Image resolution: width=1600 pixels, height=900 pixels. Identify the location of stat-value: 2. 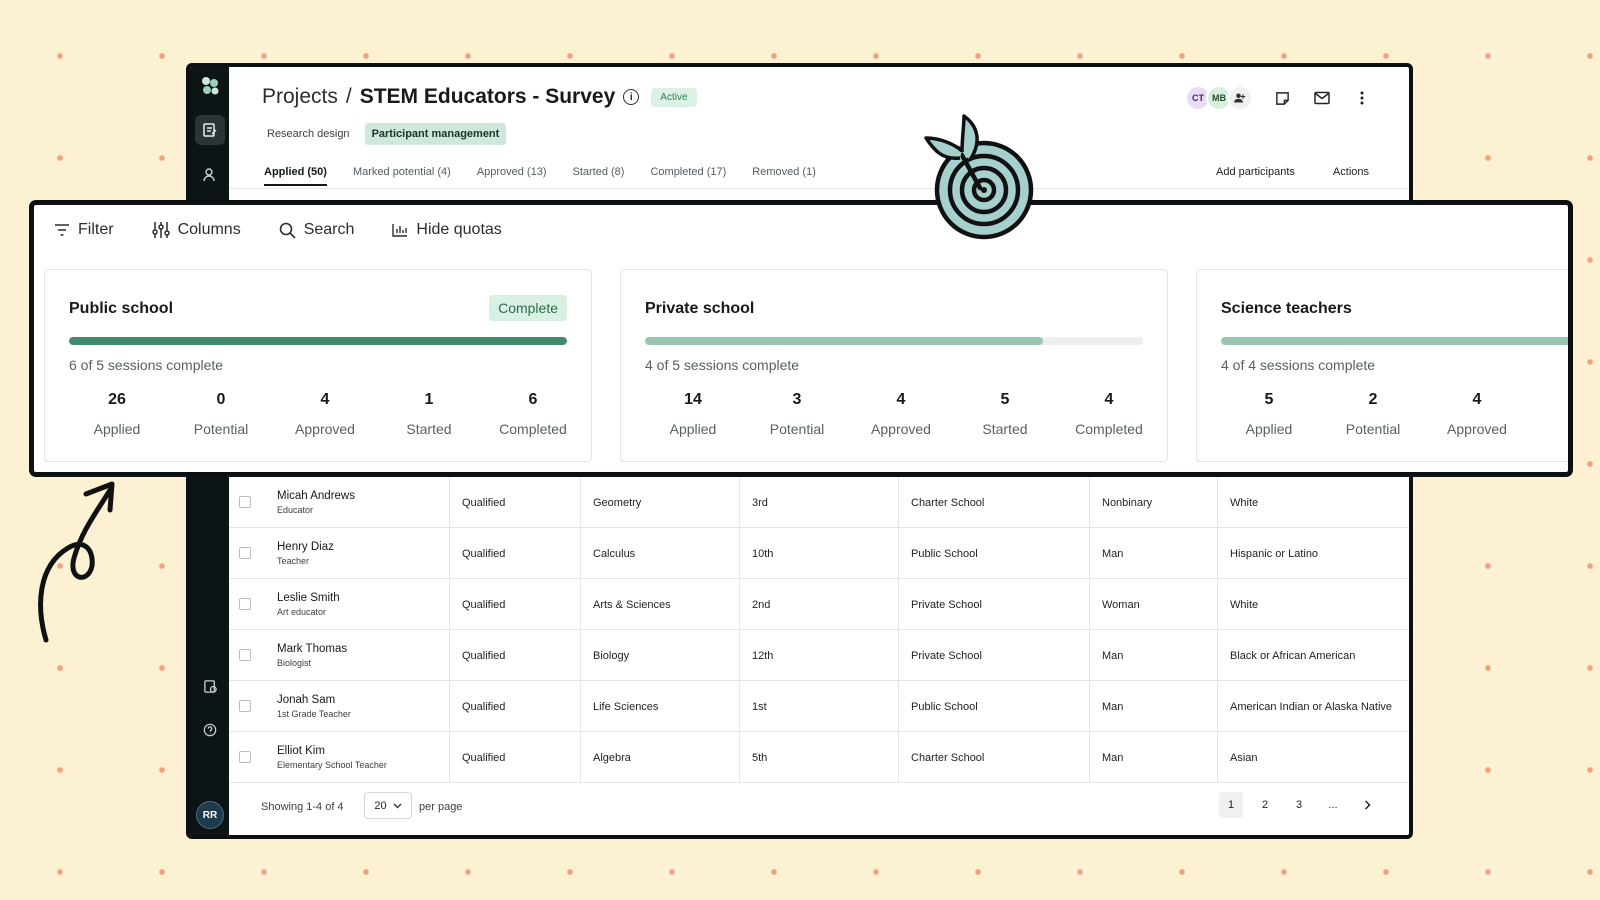
(1373, 399).